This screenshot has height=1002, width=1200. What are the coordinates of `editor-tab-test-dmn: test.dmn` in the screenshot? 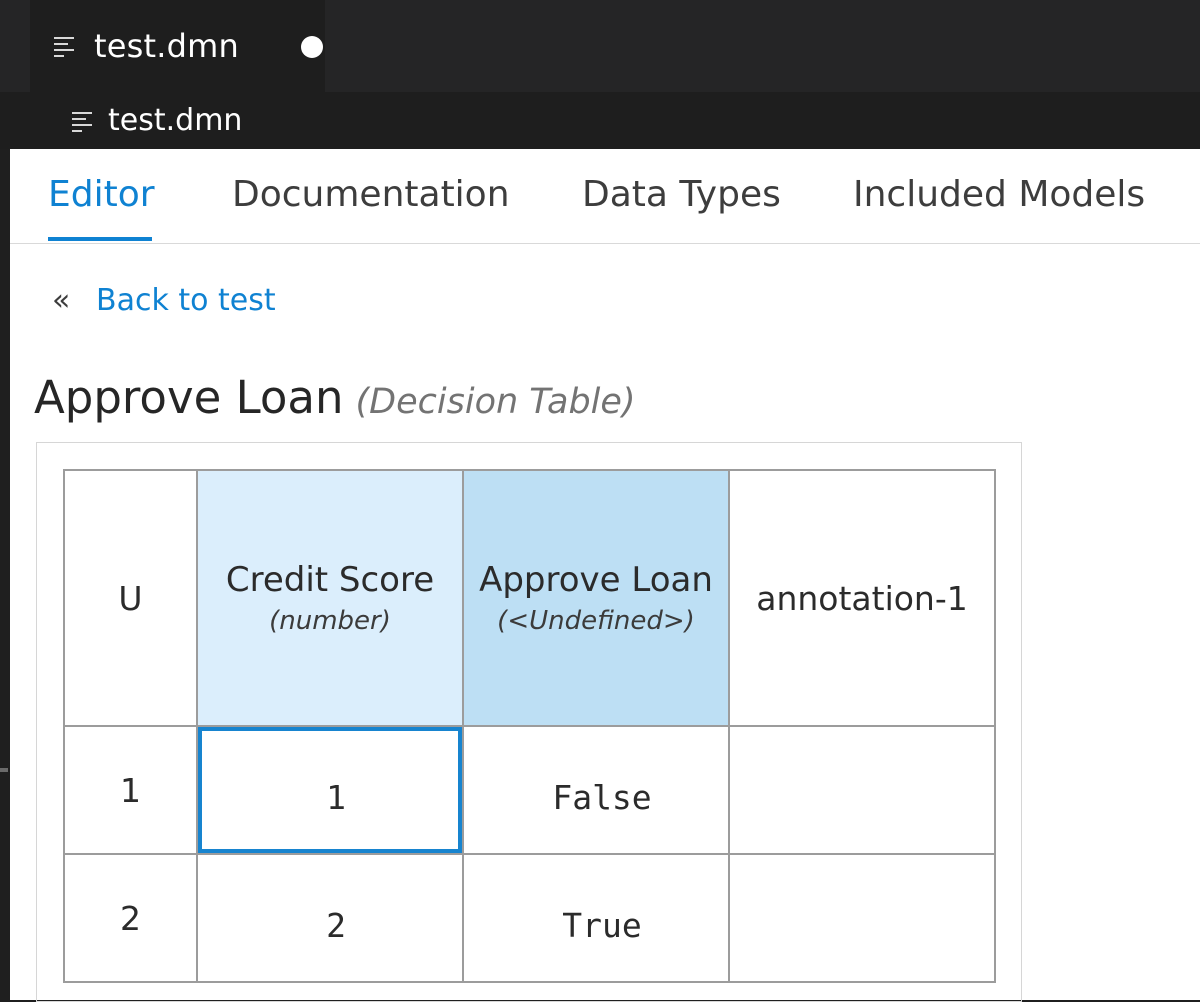 It's located at (177, 46).